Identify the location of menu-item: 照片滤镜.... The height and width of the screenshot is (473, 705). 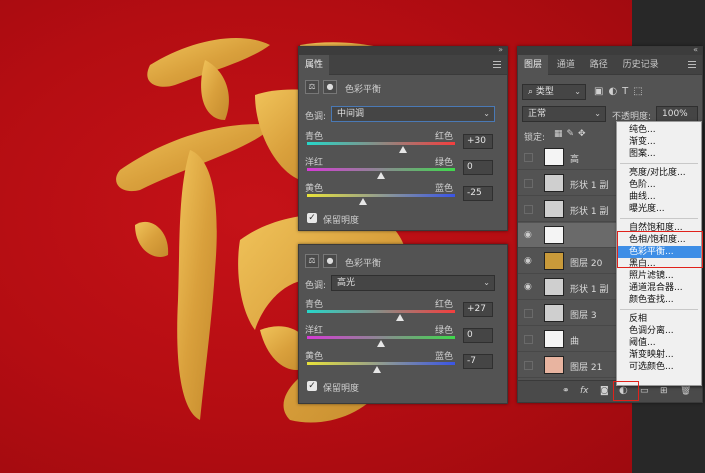
(659, 276).